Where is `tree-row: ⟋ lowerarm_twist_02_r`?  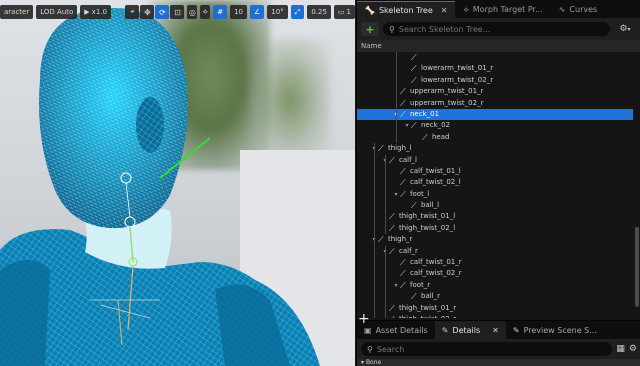
tree-row: ⟋ lowerarm_twist_02_r is located at coordinates (495, 80).